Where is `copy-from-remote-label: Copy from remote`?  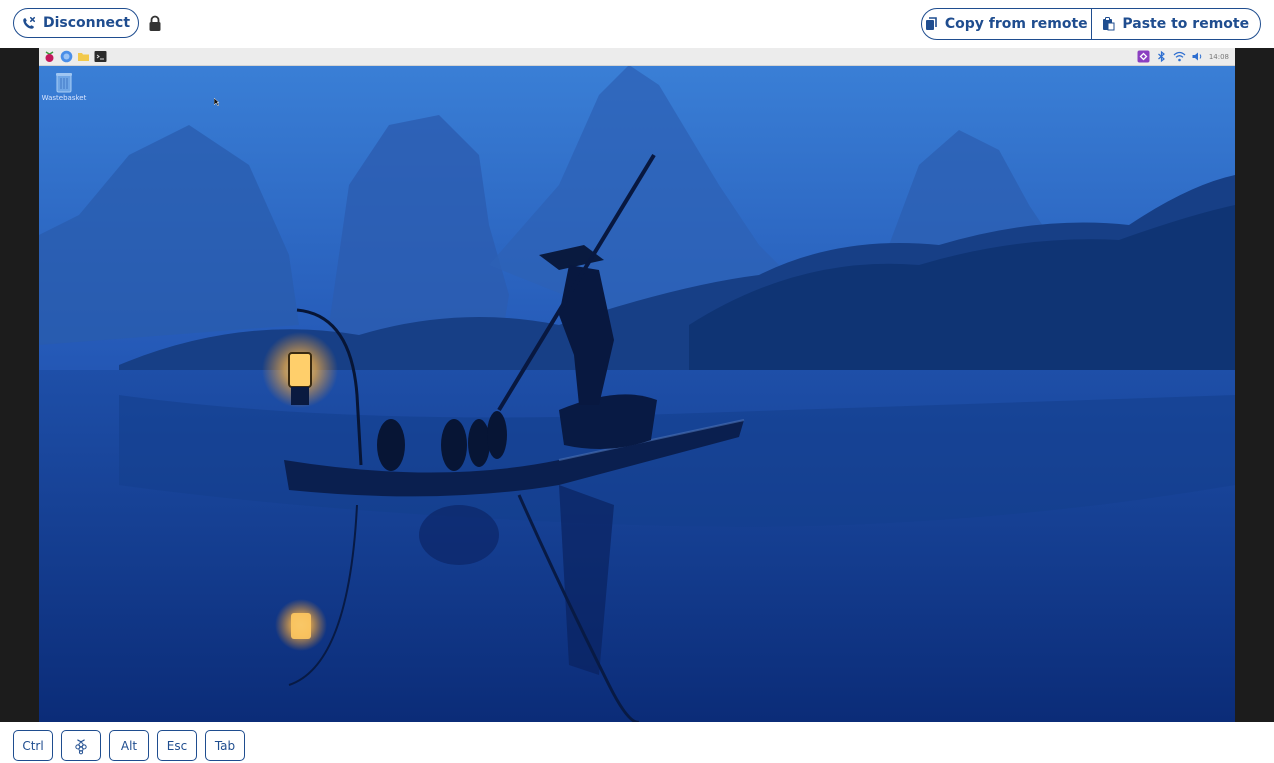
copy-from-remote-label: Copy from remote is located at coordinates (1016, 24).